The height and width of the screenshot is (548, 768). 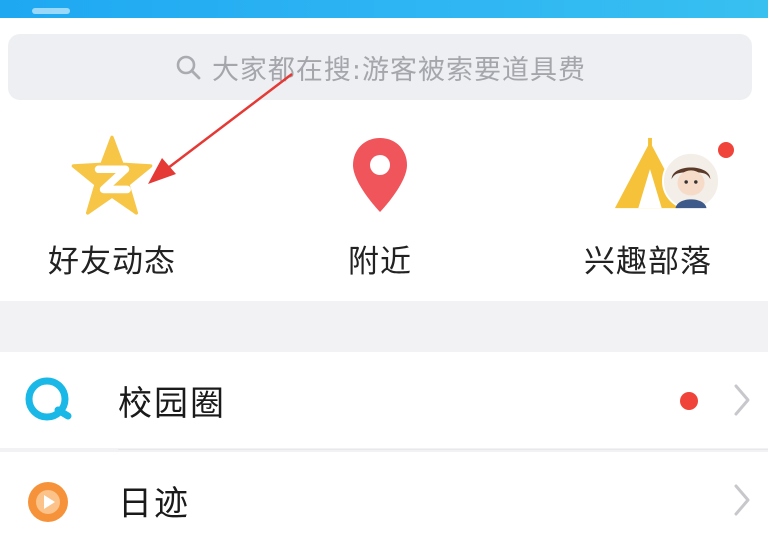 What do you see at coordinates (154, 504) in the screenshot?
I see `list-item-label: 日迹` at bounding box center [154, 504].